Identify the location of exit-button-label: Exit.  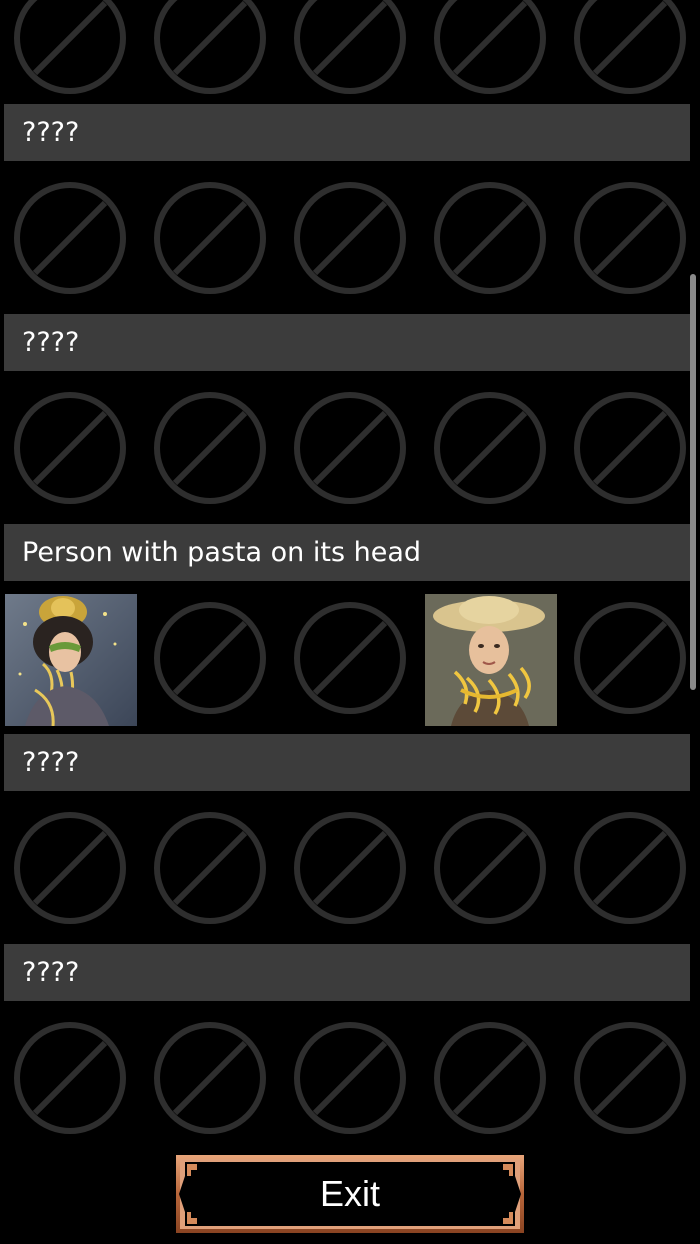
(349, 1193).